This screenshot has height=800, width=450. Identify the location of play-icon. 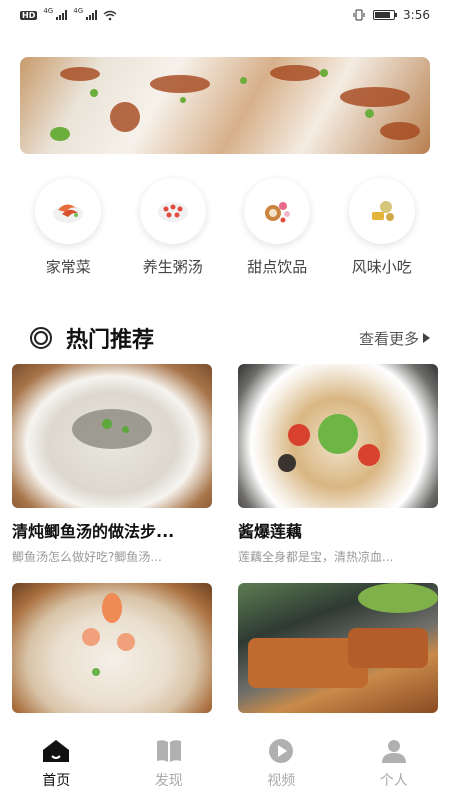
(281, 751).